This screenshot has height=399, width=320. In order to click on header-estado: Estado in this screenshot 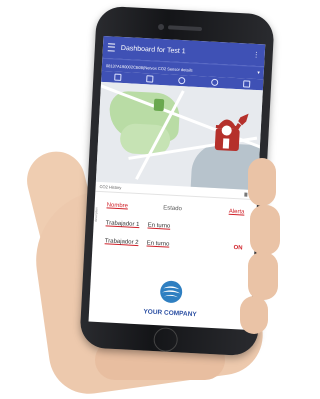, I will do `click(172, 209)`.